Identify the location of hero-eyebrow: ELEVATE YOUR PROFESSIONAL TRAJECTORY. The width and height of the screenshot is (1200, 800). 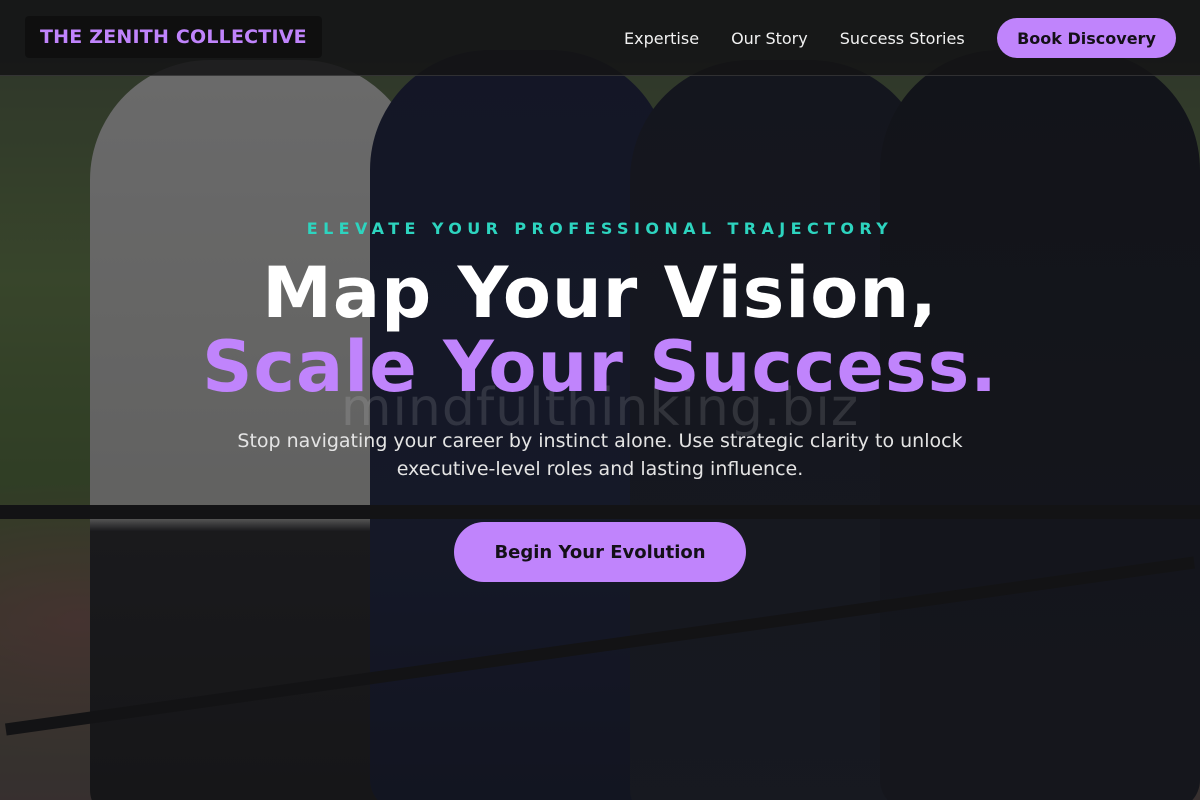
(600, 228).